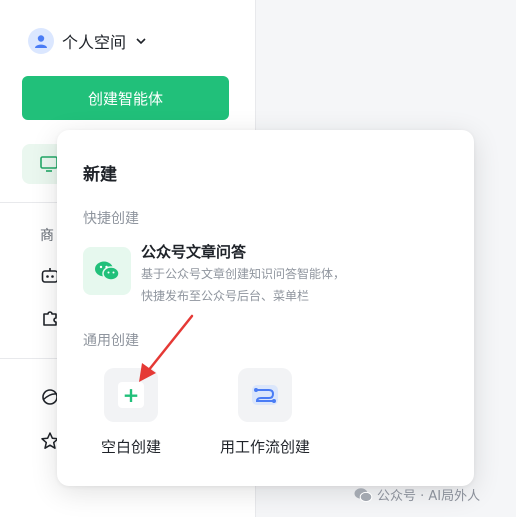 Image resolution: width=516 pixels, height=517 pixels. I want to click on workflow-icon, so click(265, 395).